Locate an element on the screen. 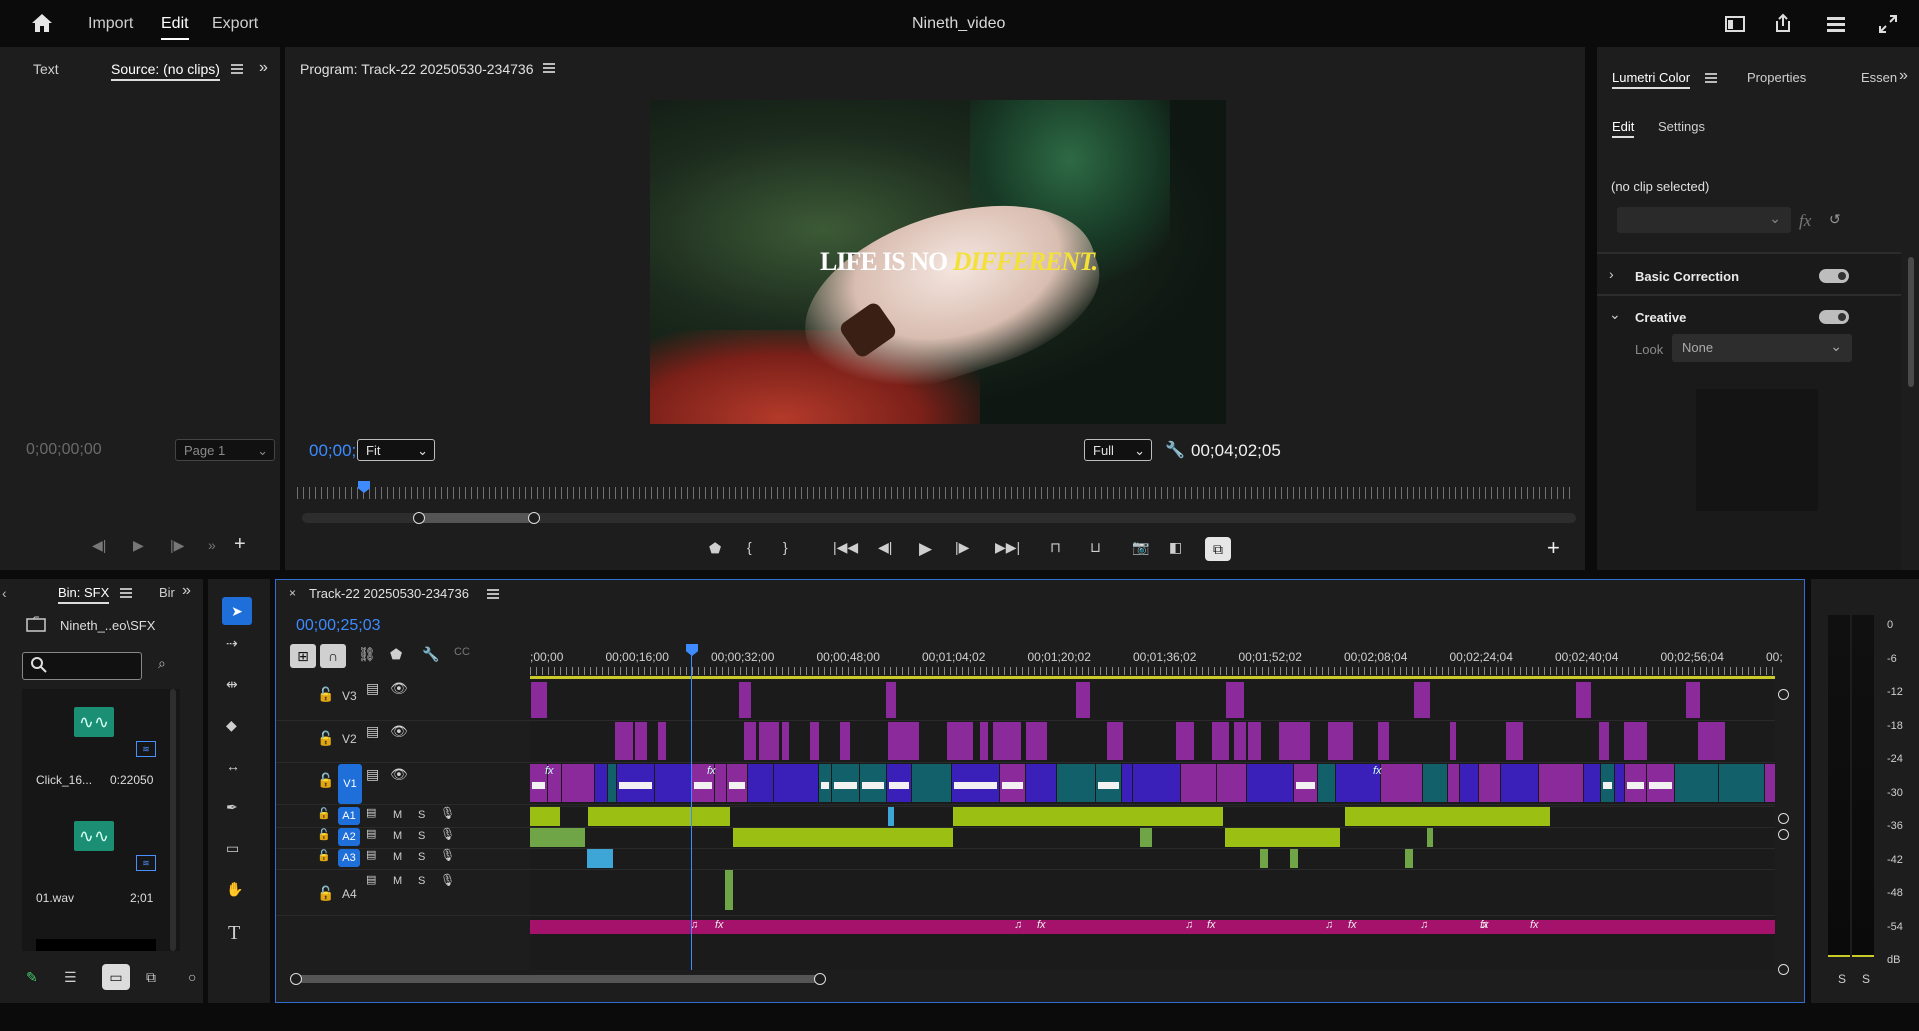 This screenshot has height=1031, width=1919. tab-bin-sfx: Bin: SFX is located at coordinates (84, 594).